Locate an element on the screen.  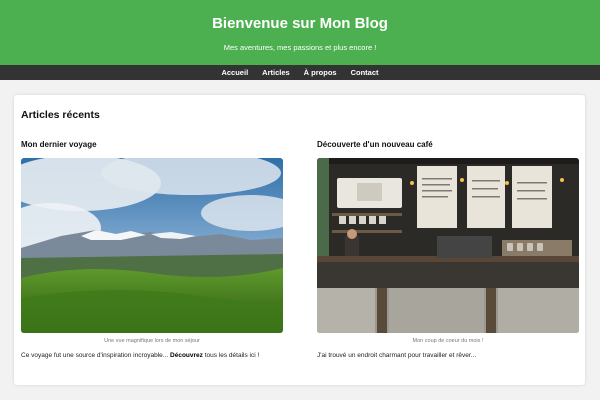
nav-item-articles: Articles is located at coordinates (276, 72).